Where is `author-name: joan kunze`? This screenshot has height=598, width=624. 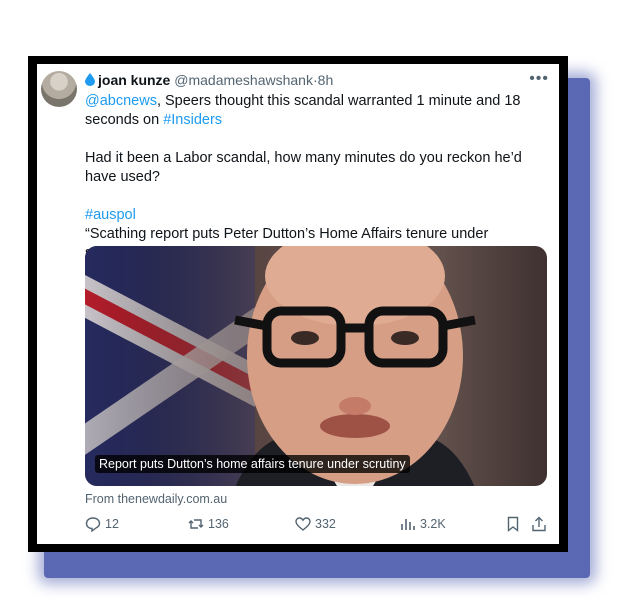 author-name: joan kunze is located at coordinates (134, 80).